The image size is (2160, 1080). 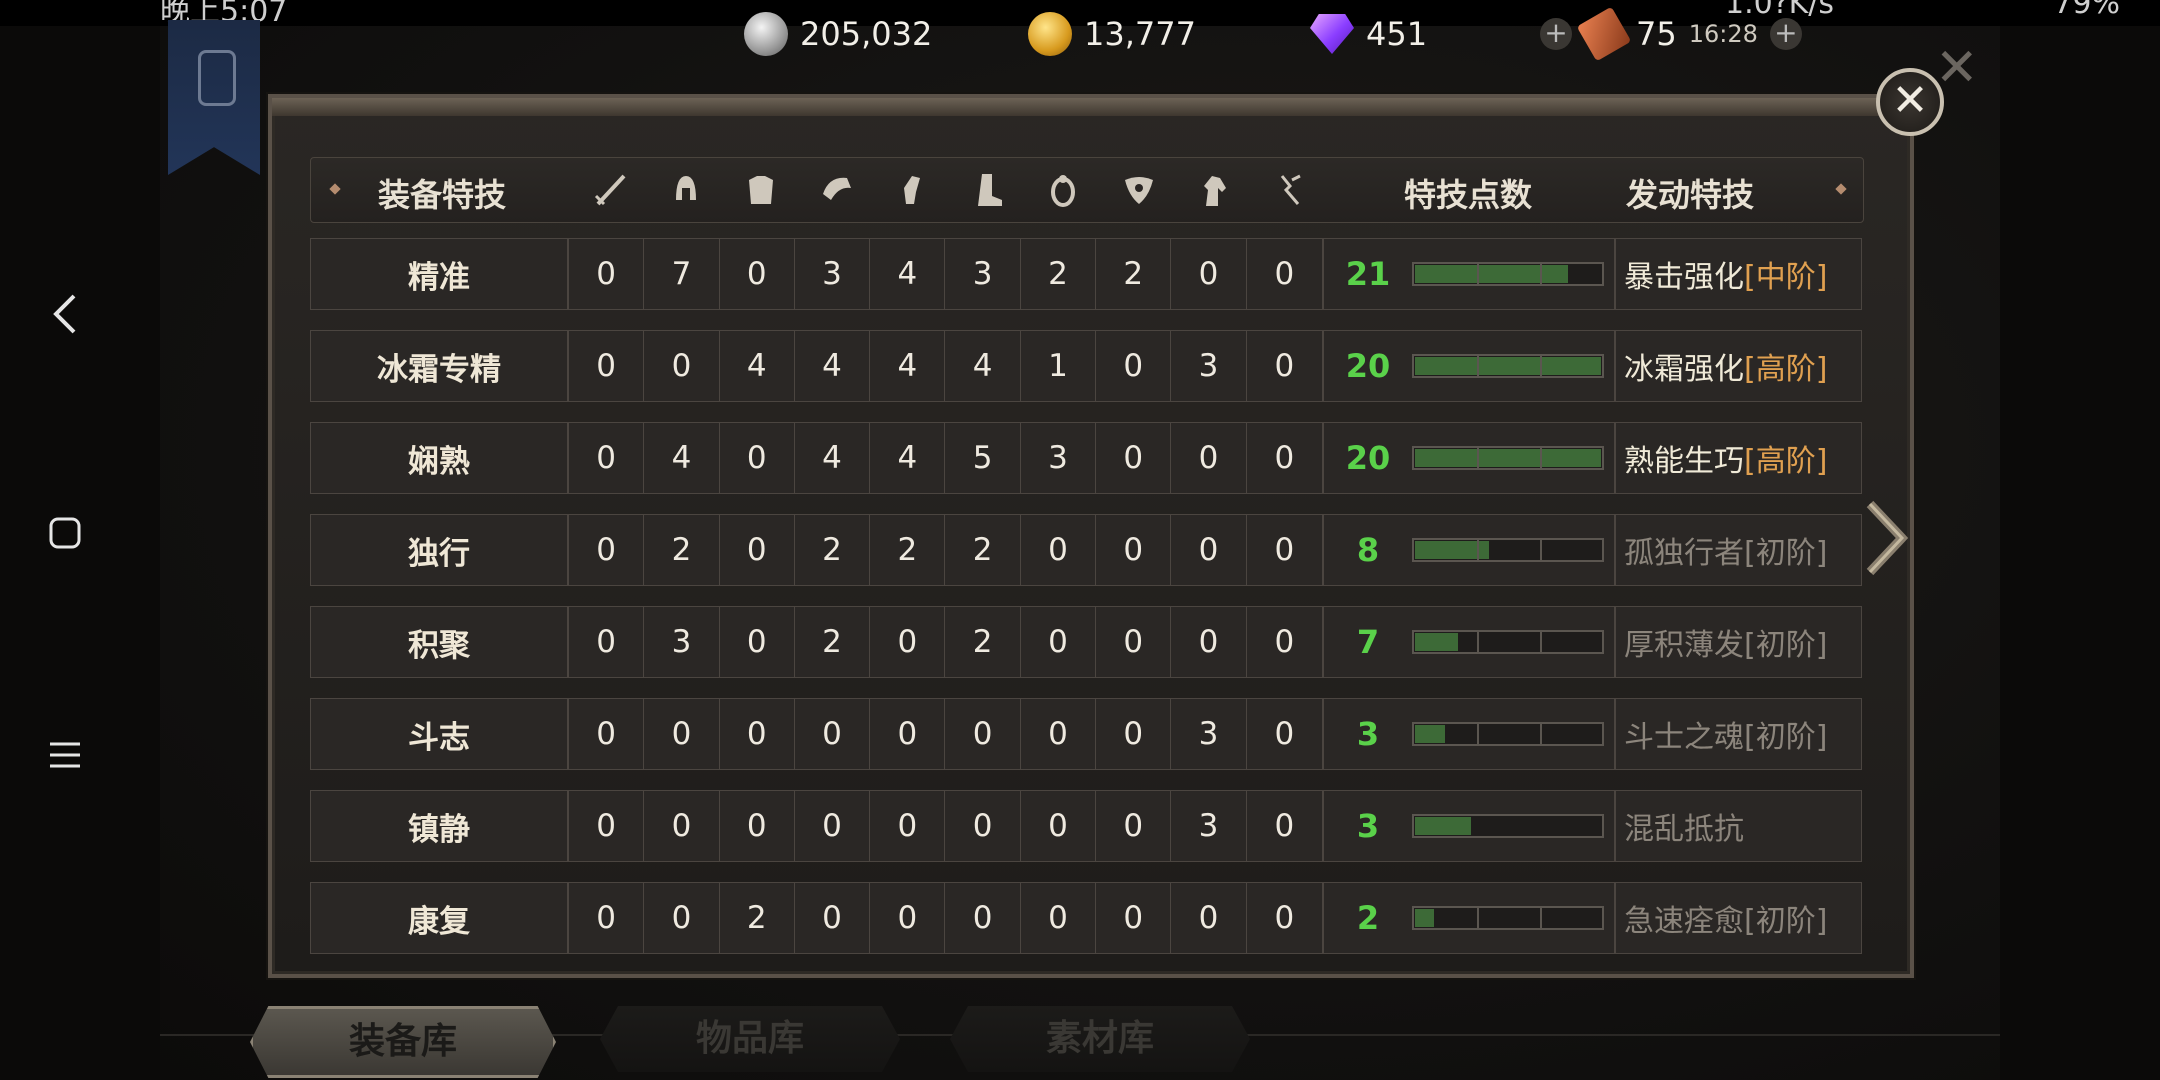 What do you see at coordinates (1368, 734) in the screenshot?
I see `skill-points-value: 3` at bounding box center [1368, 734].